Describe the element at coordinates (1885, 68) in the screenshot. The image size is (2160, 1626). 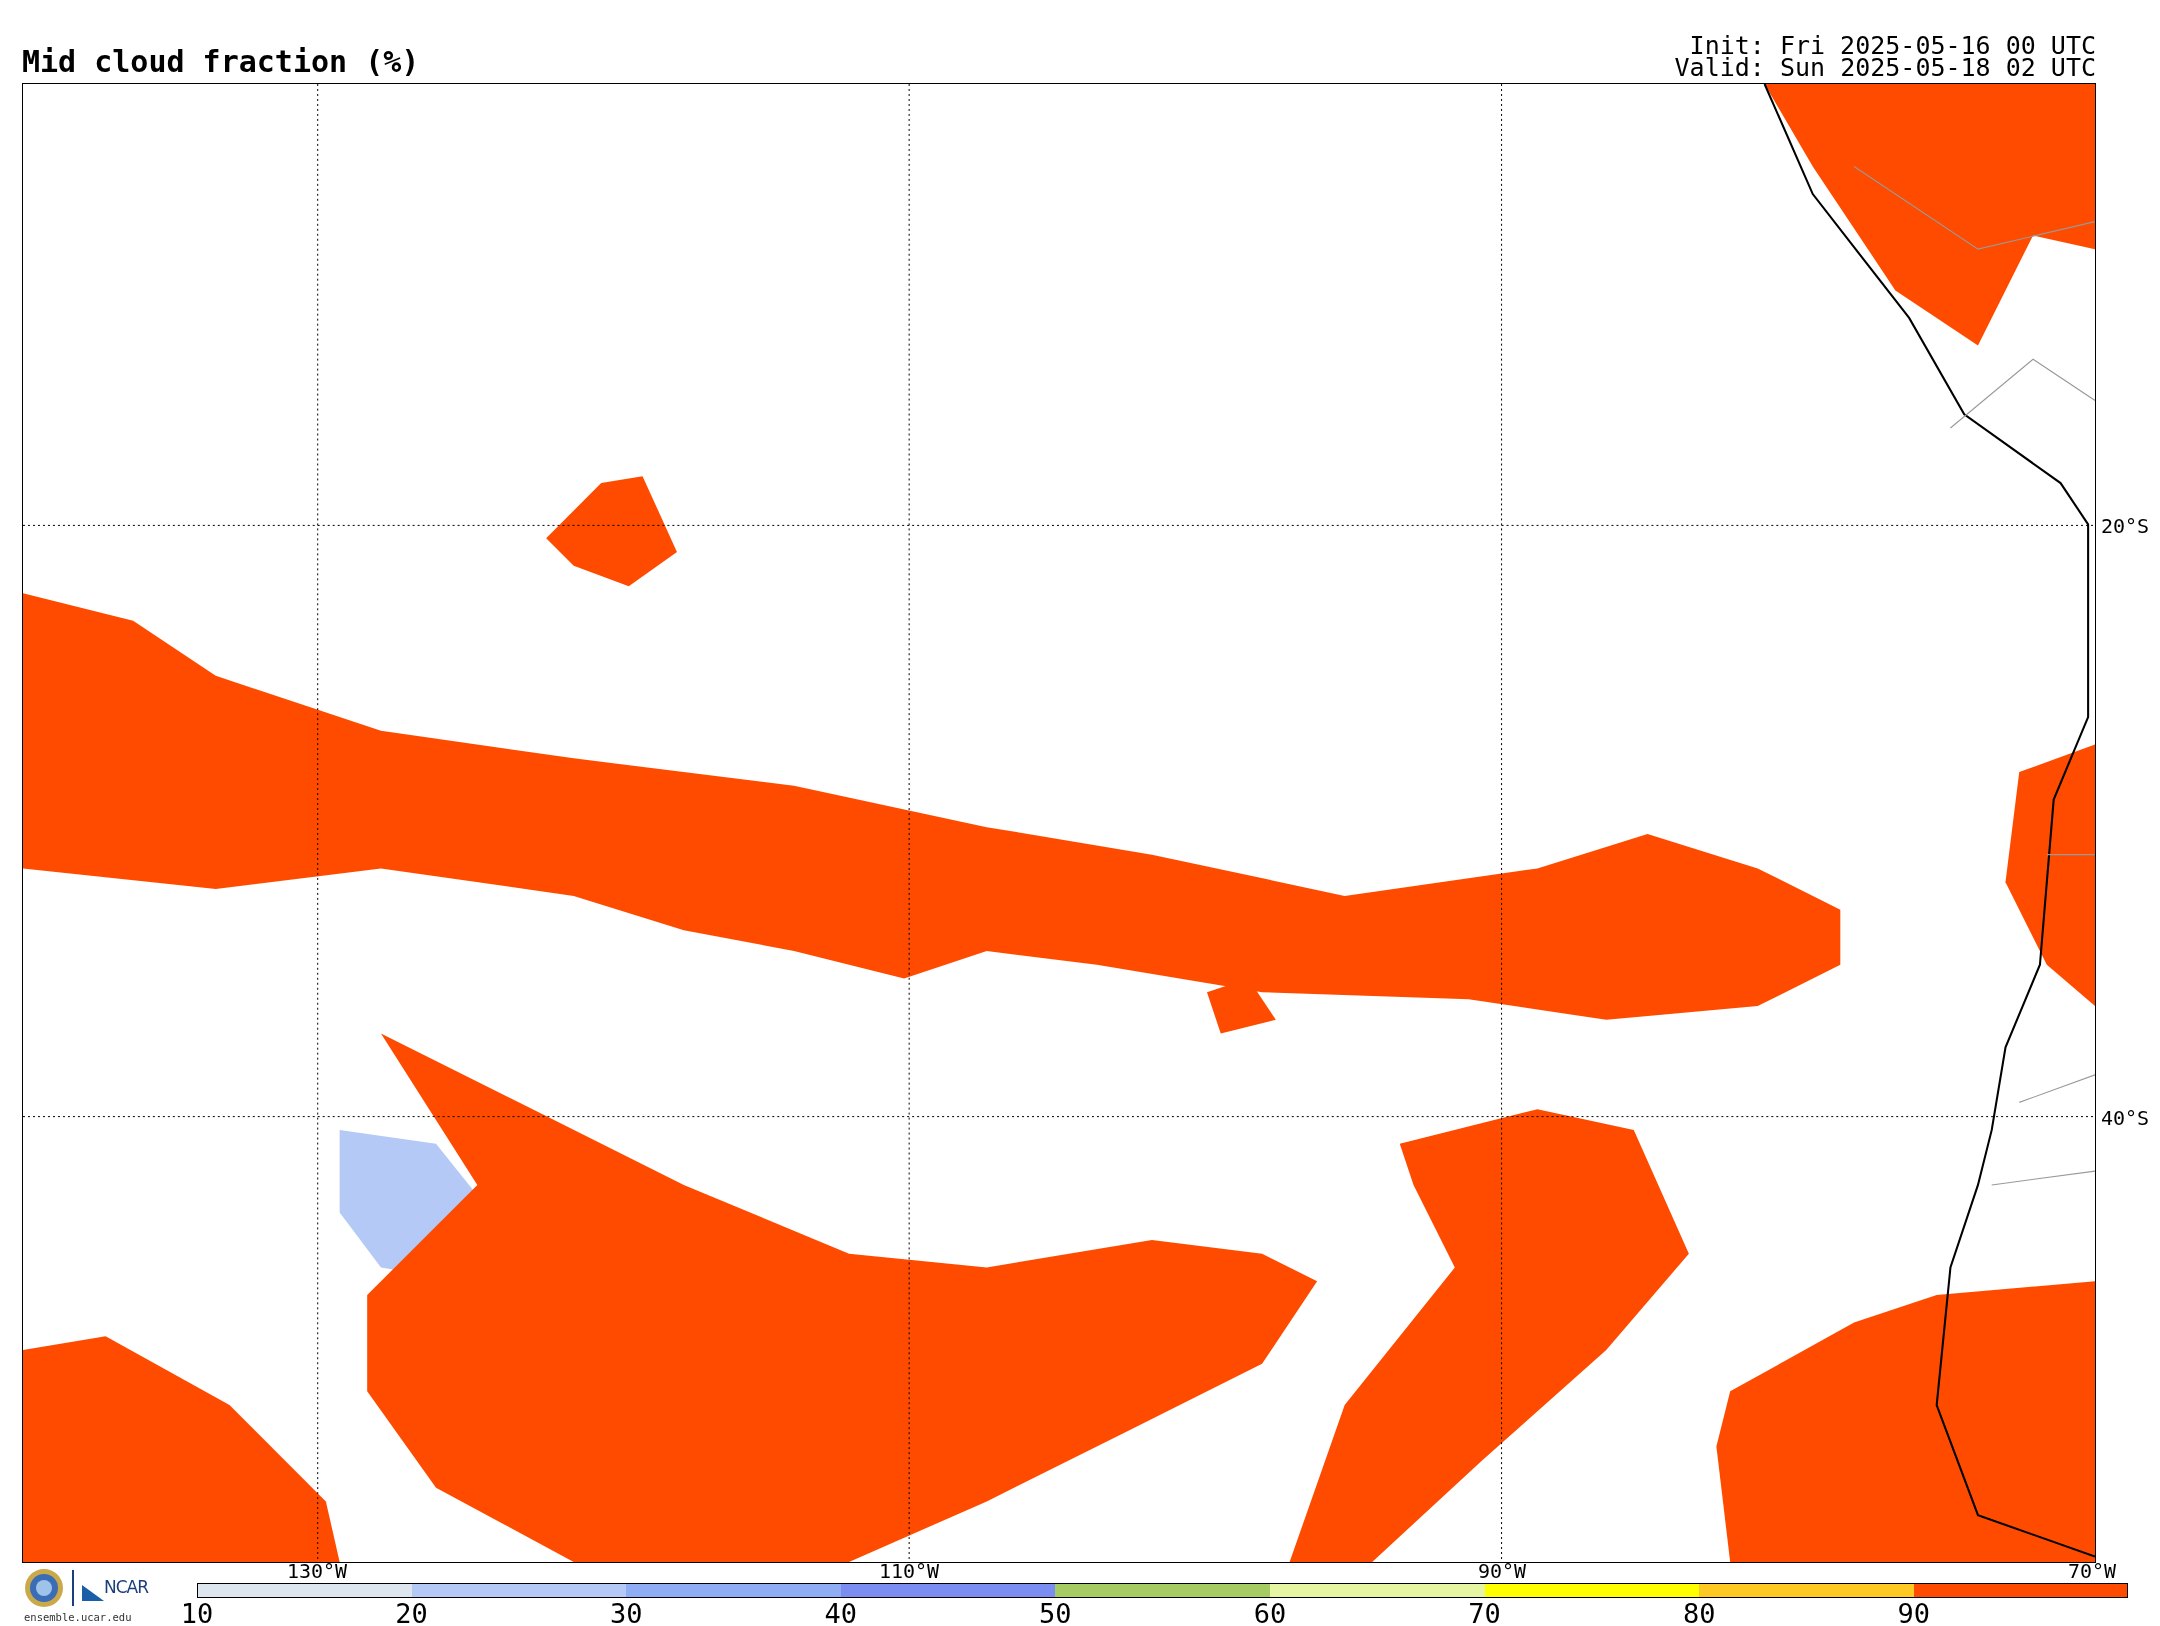
I see `valid-time: Valid: Sun 2025-05-18 02 UTC` at that location.